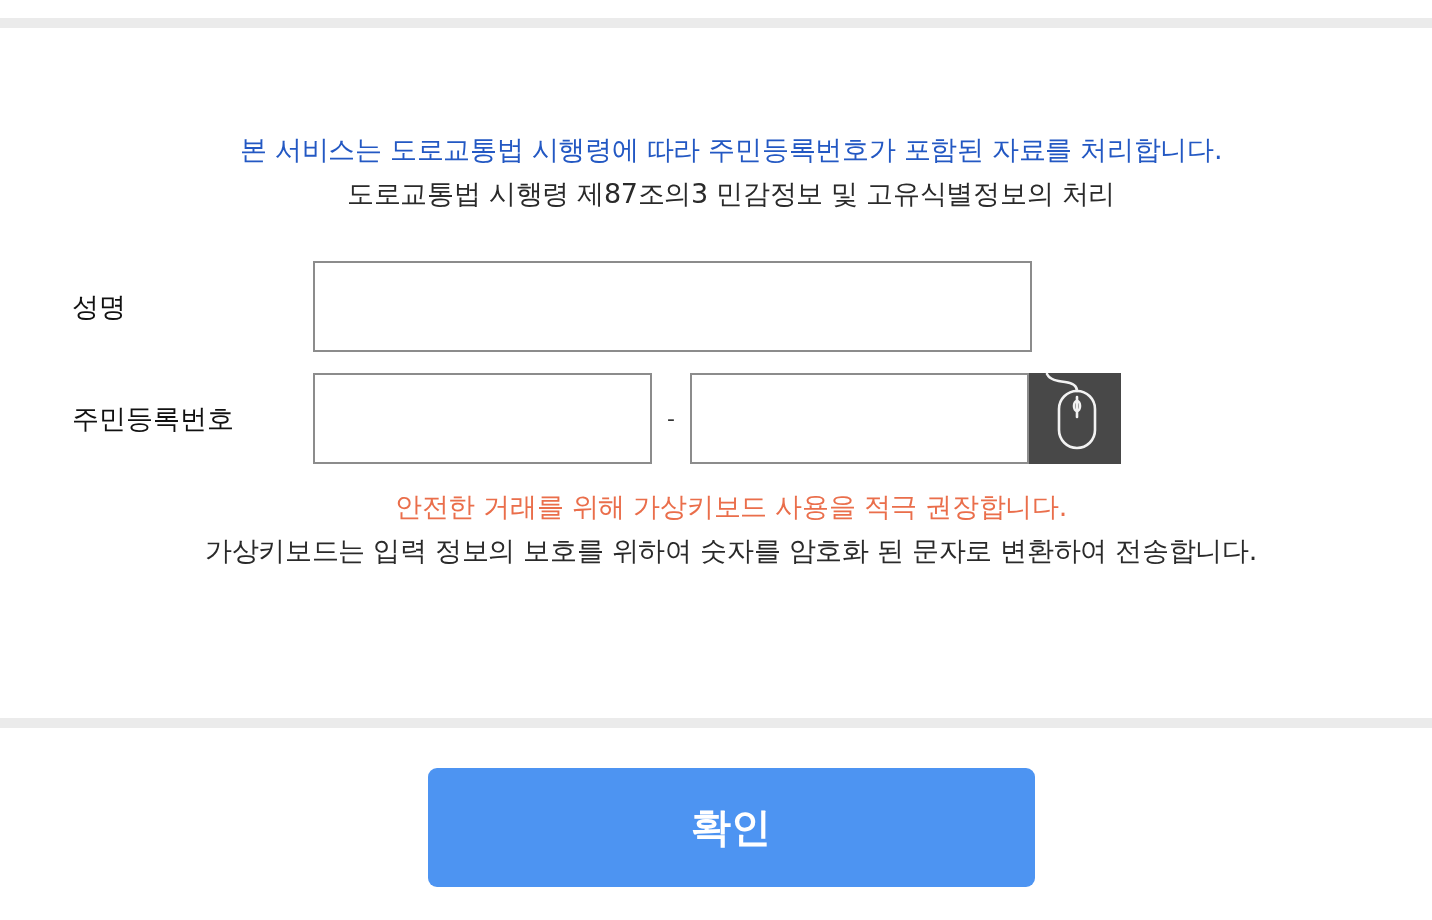 This screenshot has width=1432, height=920. I want to click on field-label: 성명, so click(99, 306).